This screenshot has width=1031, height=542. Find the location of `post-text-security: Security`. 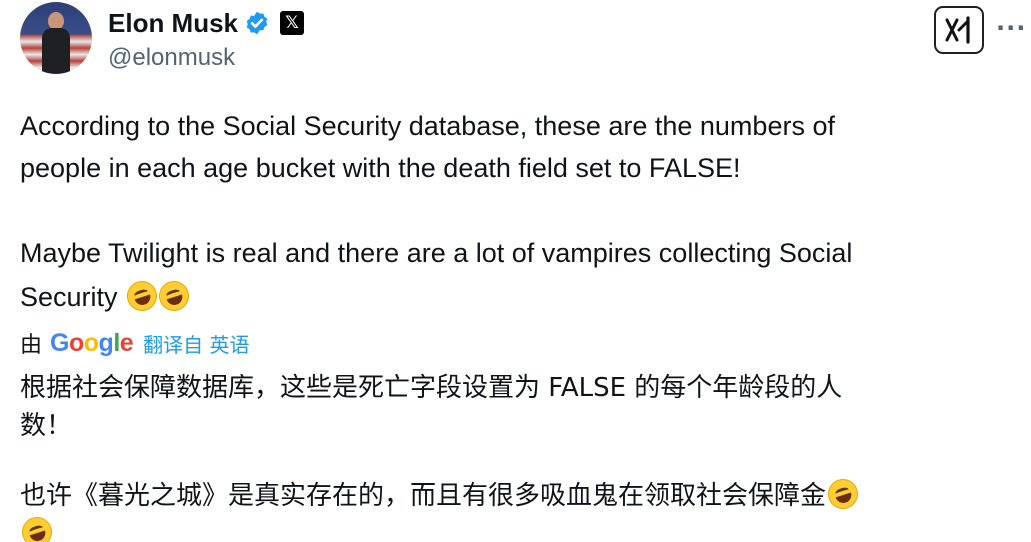

post-text-security: Security is located at coordinates (69, 297).